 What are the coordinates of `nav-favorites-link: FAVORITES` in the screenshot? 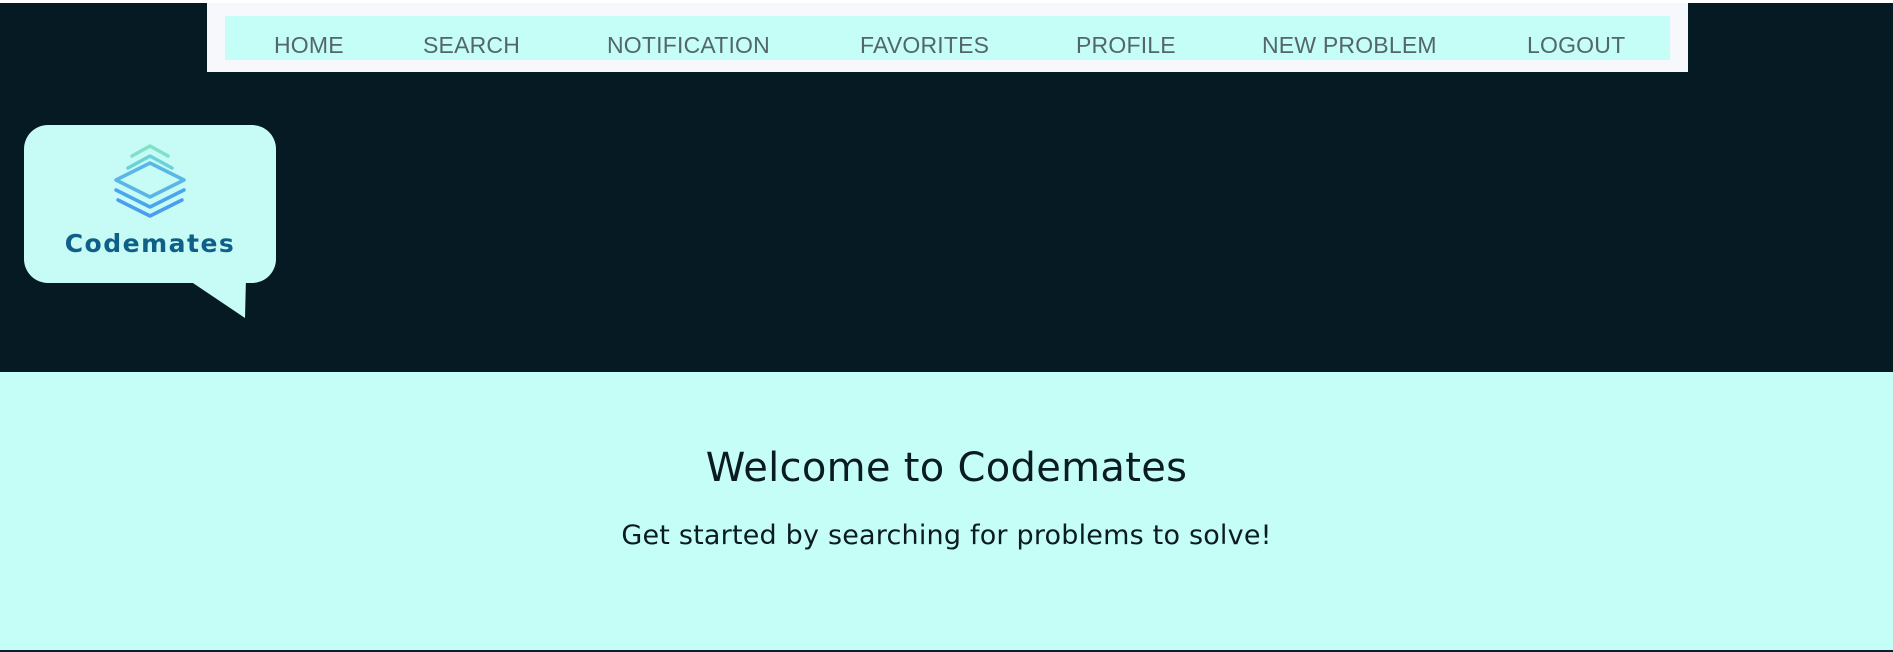 It's located at (924, 45).